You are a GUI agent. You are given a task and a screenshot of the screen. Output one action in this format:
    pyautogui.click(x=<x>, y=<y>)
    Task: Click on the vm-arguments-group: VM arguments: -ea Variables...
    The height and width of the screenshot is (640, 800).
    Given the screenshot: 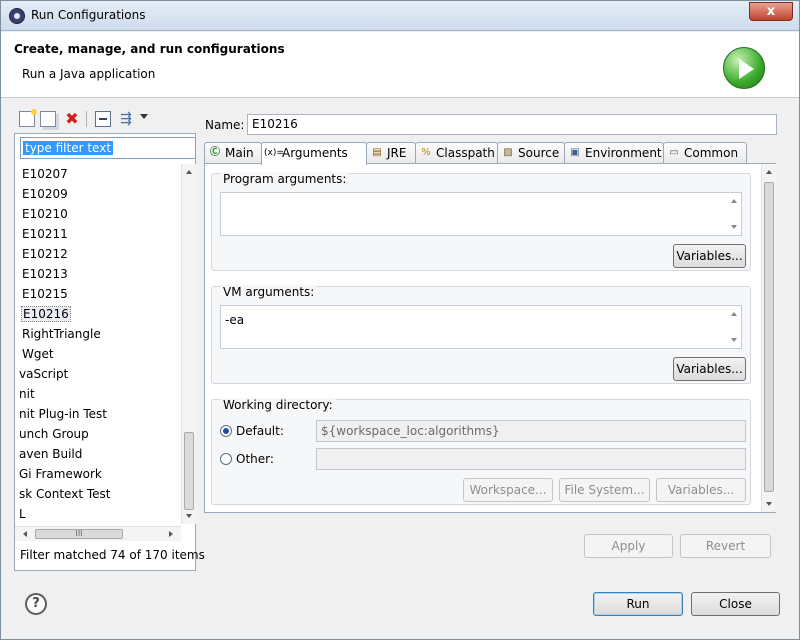 What is the action you would take?
    pyautogui.click(x=481, y=334)
    